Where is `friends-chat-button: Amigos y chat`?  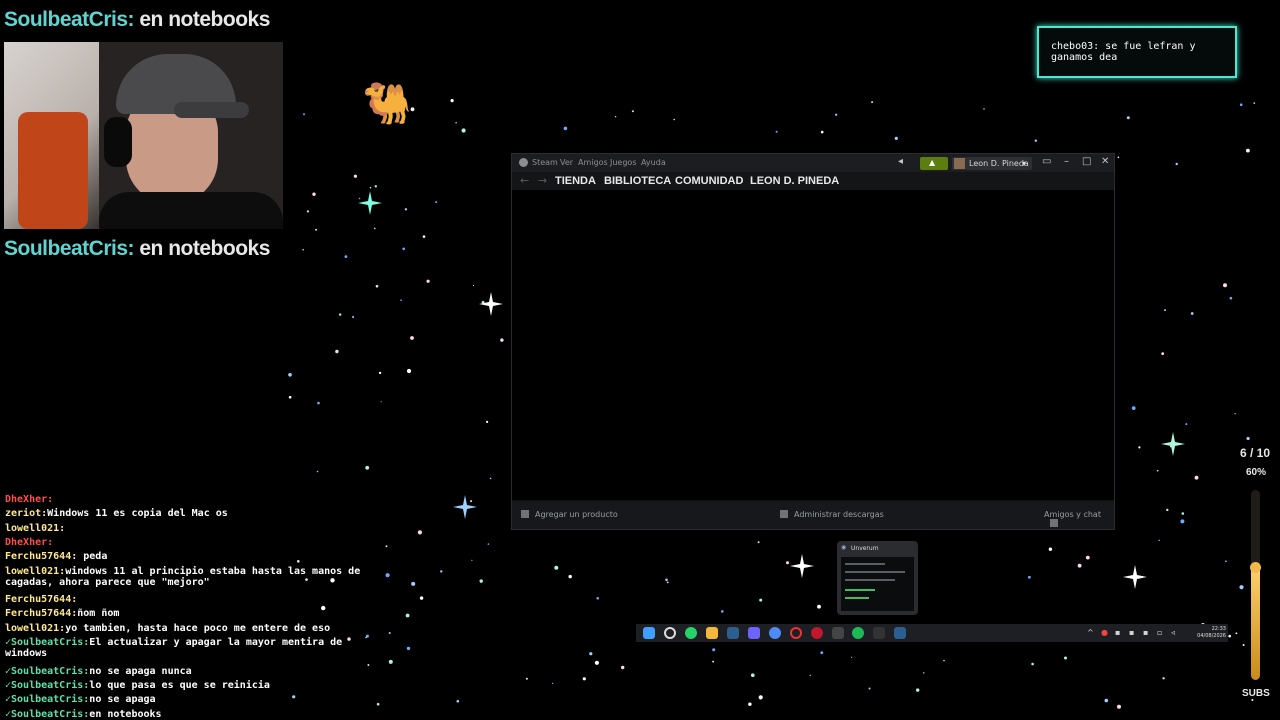 friends-chat-button: Amigos y chat is located at coordinates (1079, 519).